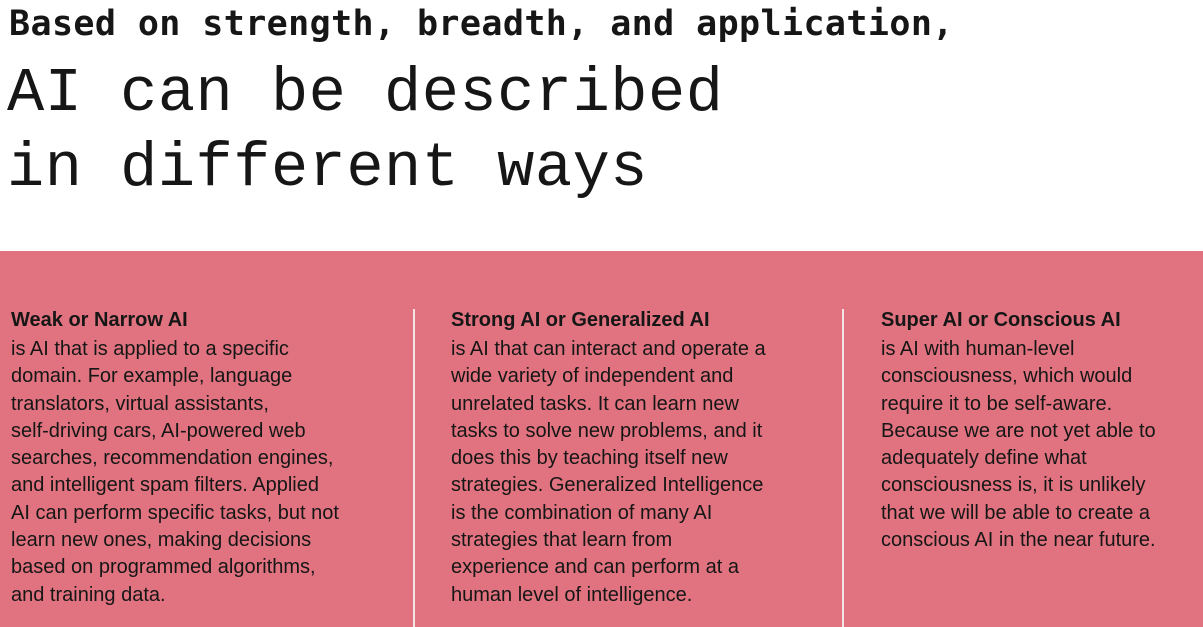 This screenshot has width=1203, height=627. I want to click on description-line: human level of intelligence., so click(572, 594).